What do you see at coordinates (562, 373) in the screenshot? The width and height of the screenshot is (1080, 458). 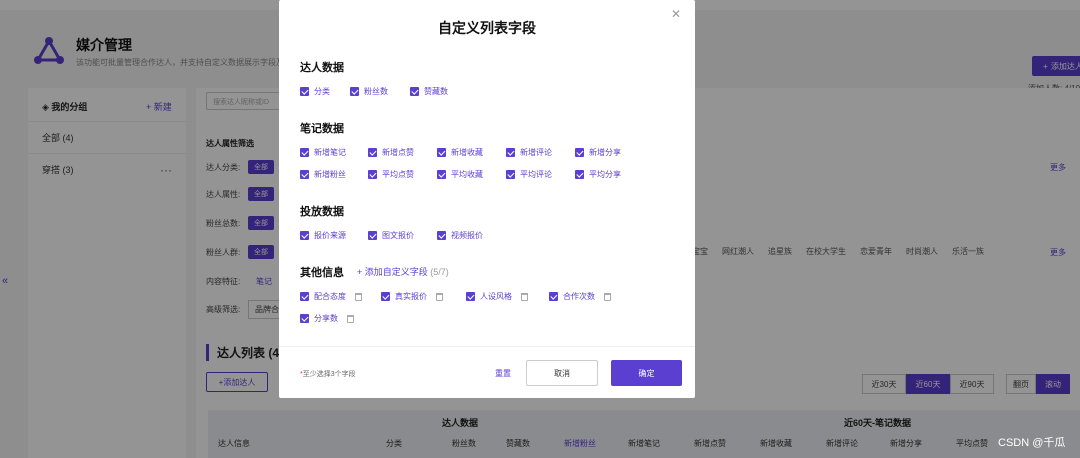 I see `cancel-button: 取消` at bounding box center [562, 373].